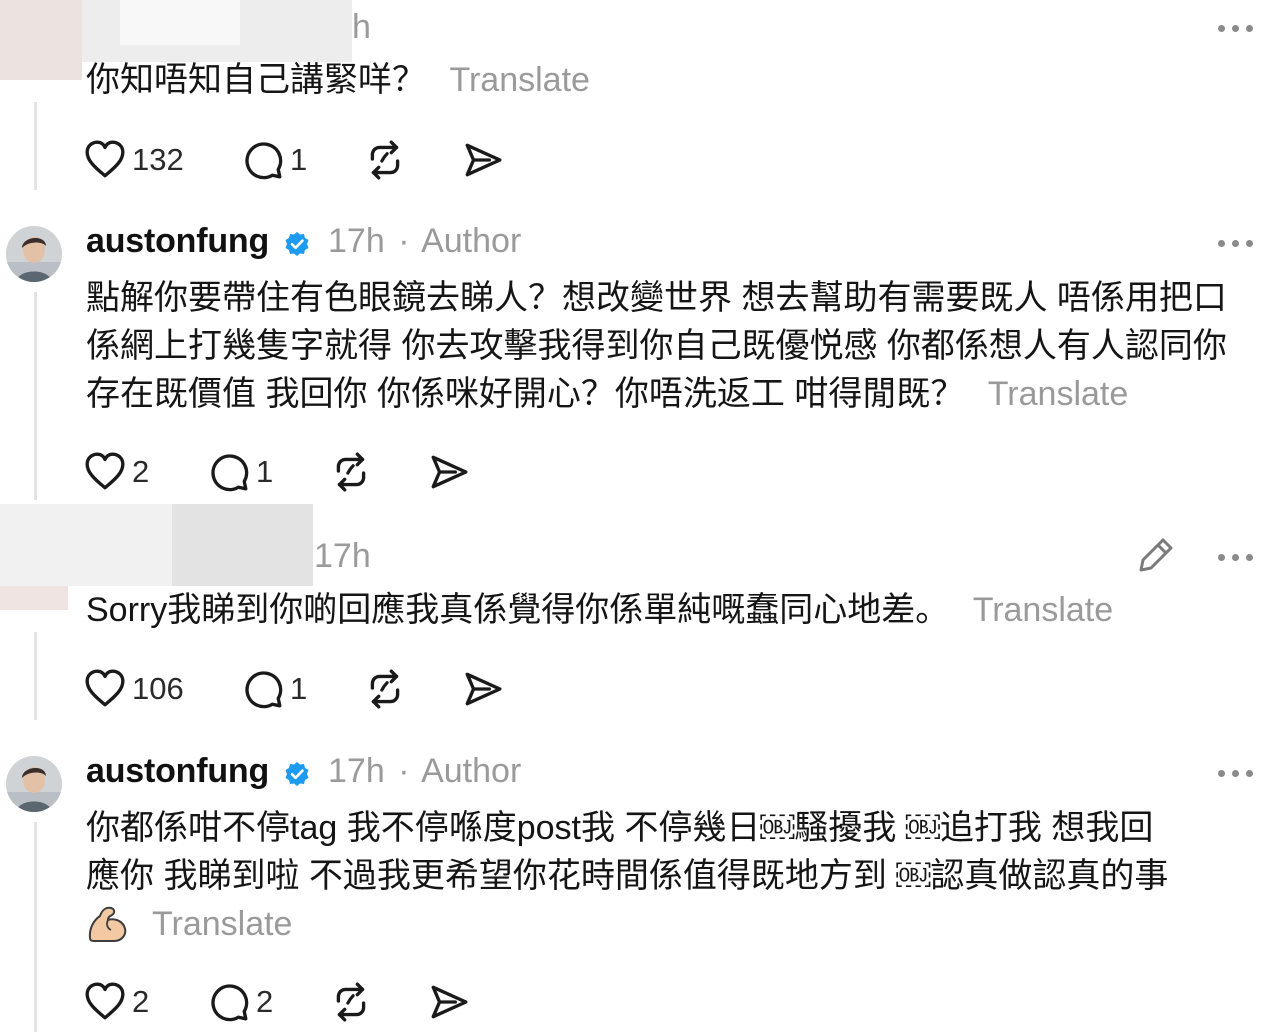 The width and height of the screenshot is (1280, 1035). I want to click on reply-button: 2, so click(240, 1002).